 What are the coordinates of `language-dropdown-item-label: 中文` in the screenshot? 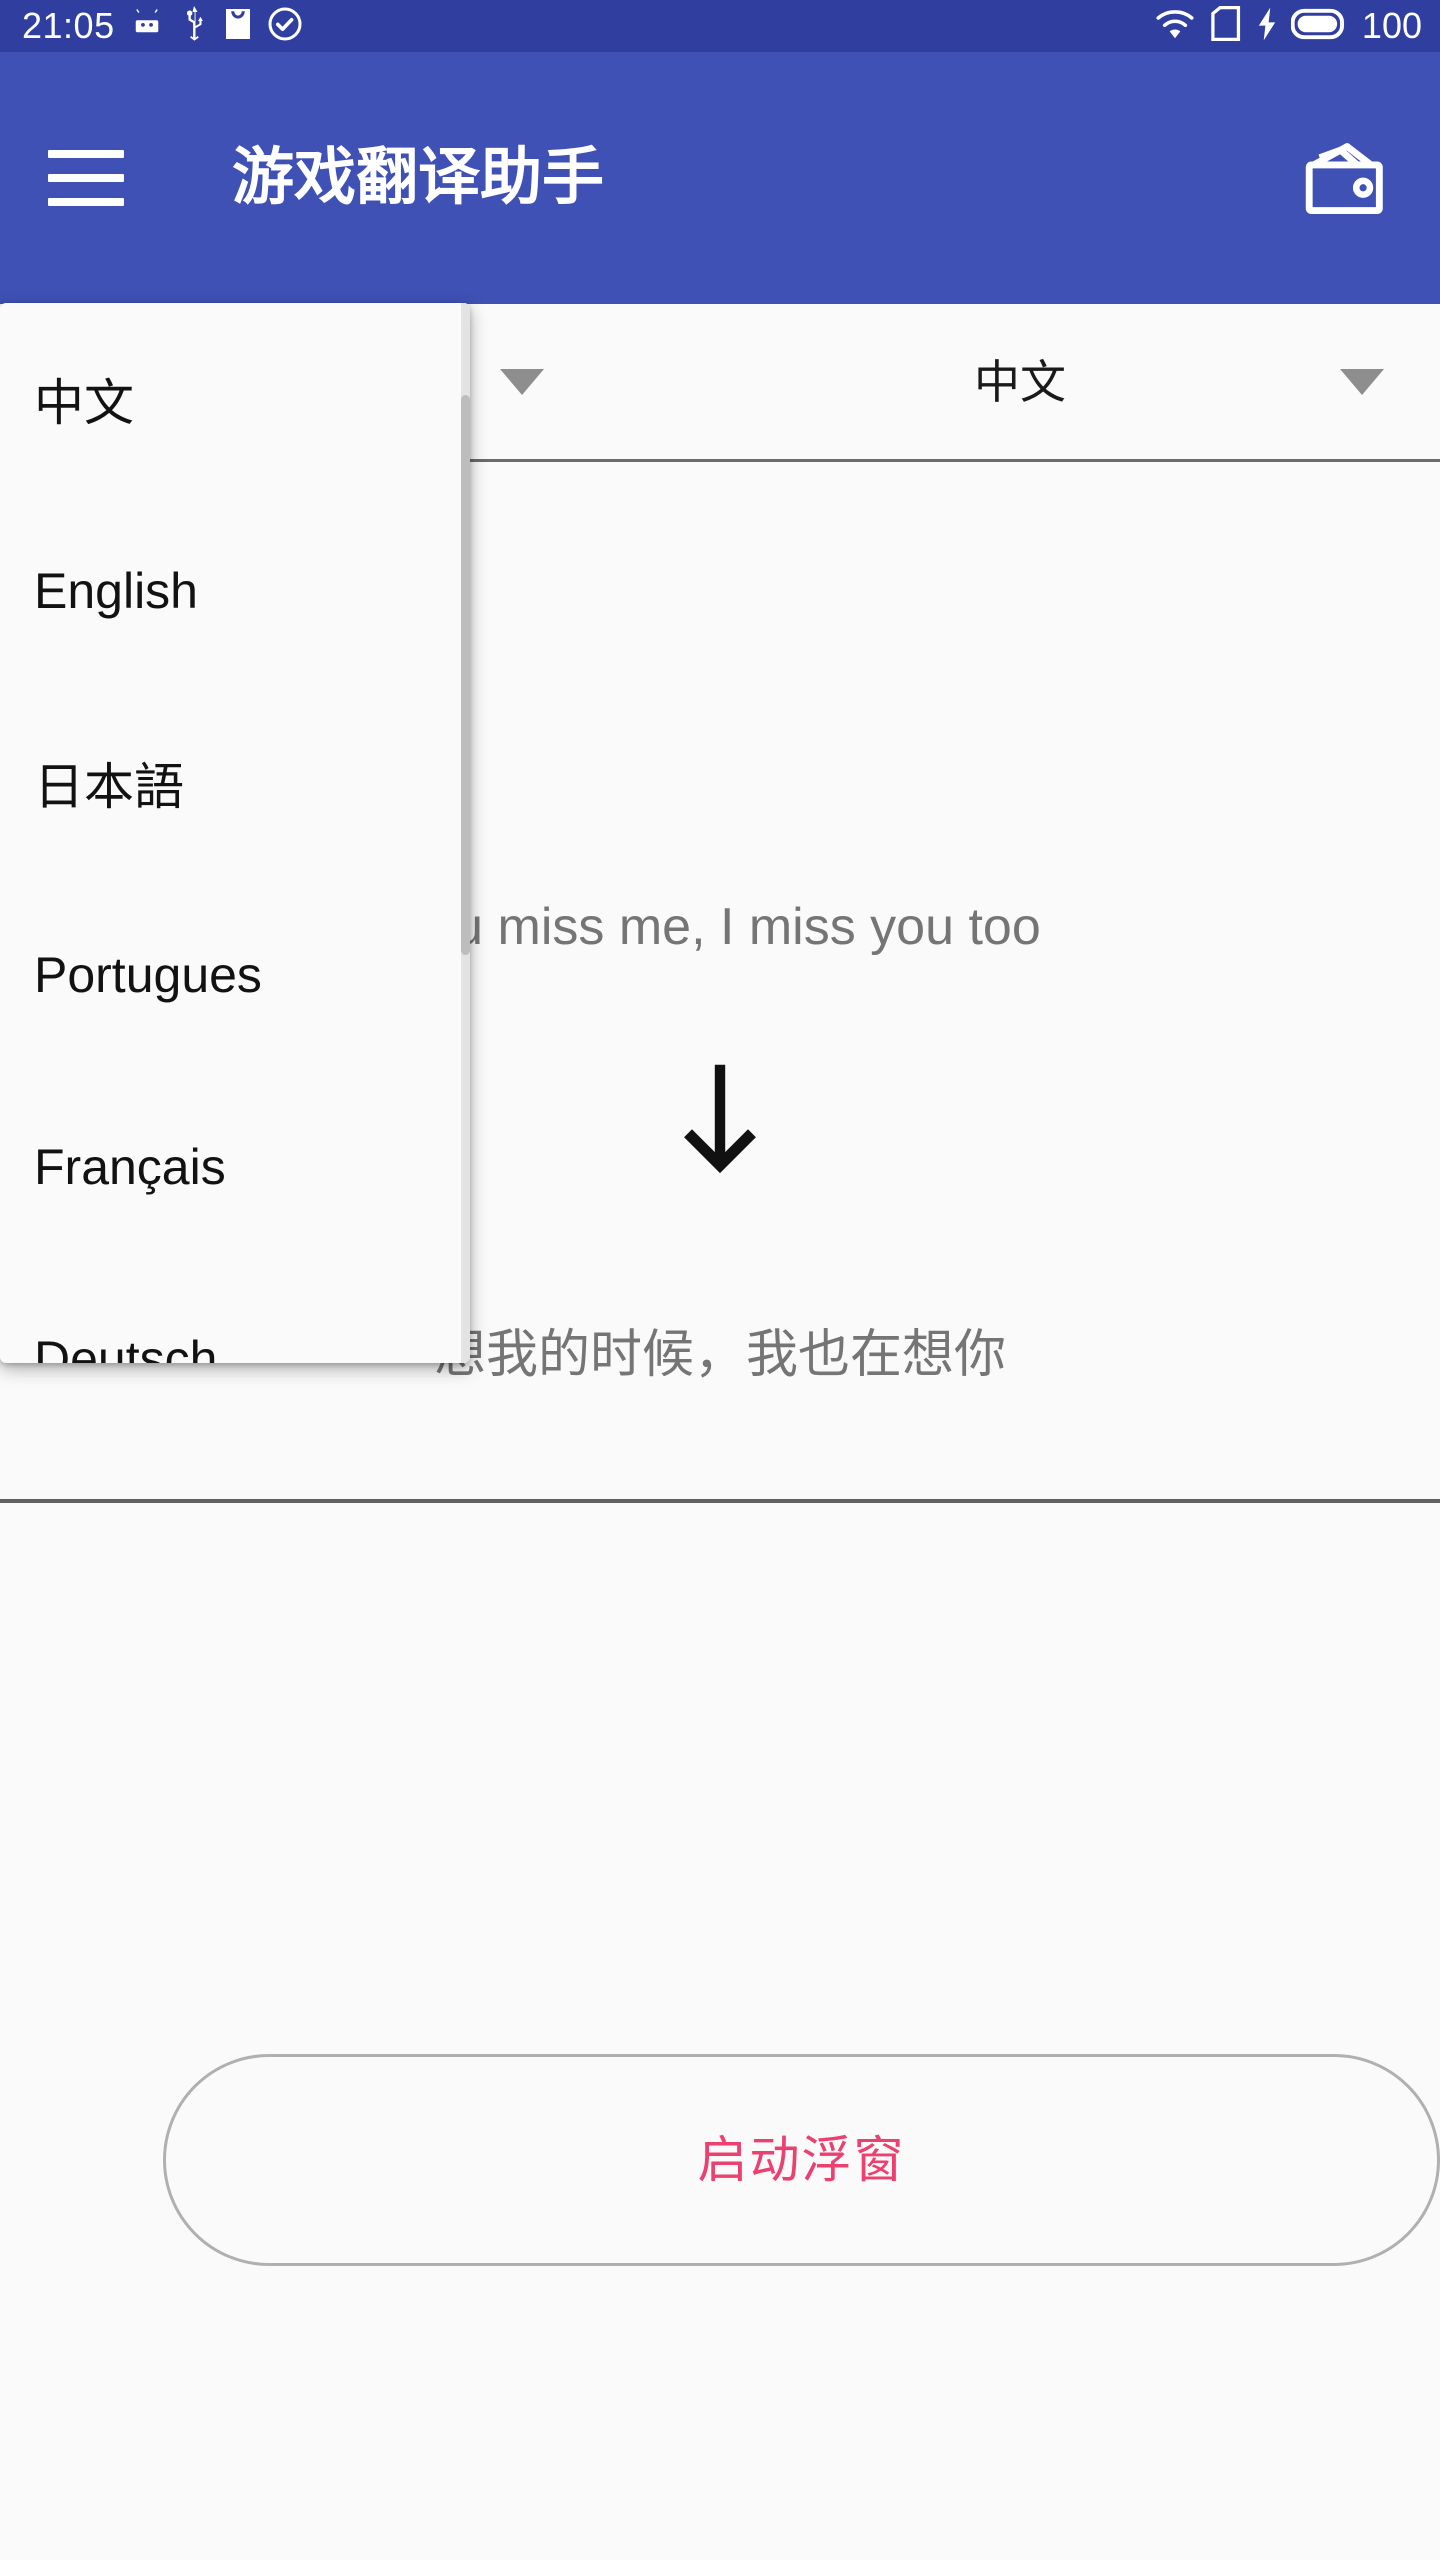 It's located at (84, 403).